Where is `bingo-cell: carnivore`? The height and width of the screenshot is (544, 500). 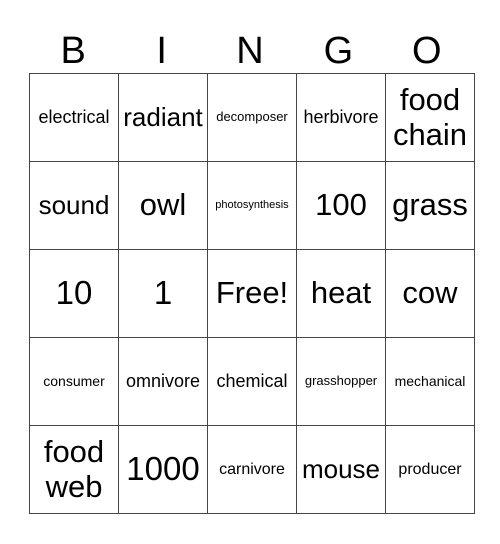 bingo-cell: carnivore is located at coordinates (252, 469).